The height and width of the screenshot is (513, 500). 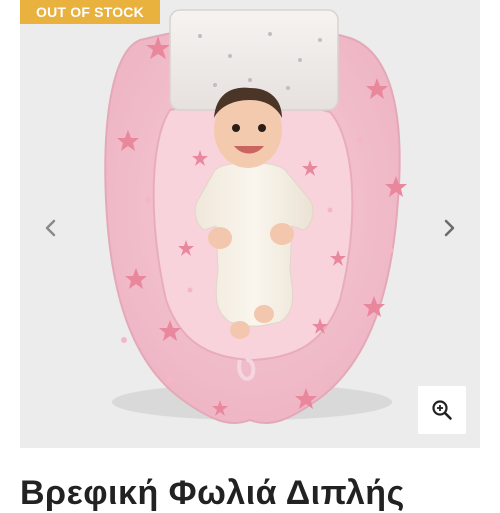 I want to click on next-image-button, so click(x=449, y=228).